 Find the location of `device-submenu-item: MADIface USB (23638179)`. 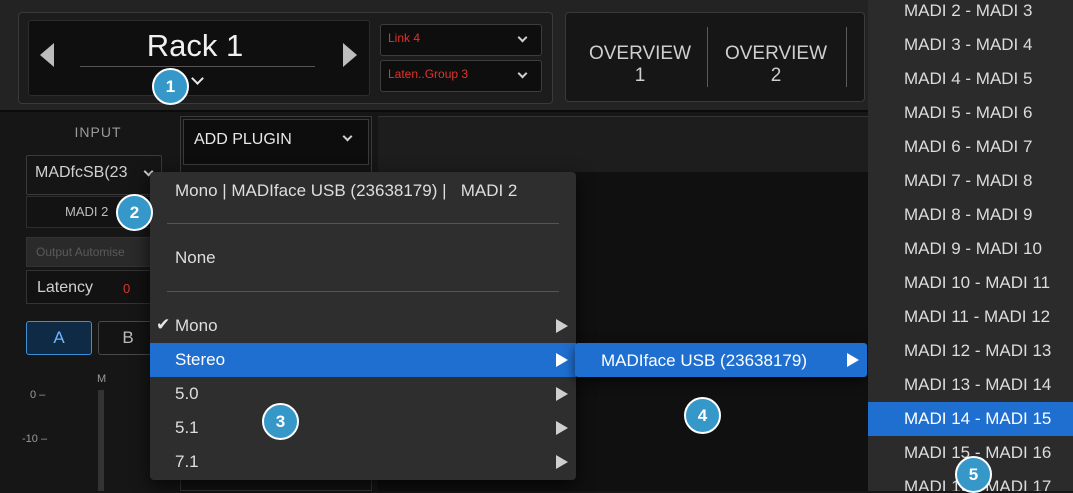

device-submenu-item: MADIface USB (23638179) is located at coordinates (721, 360).